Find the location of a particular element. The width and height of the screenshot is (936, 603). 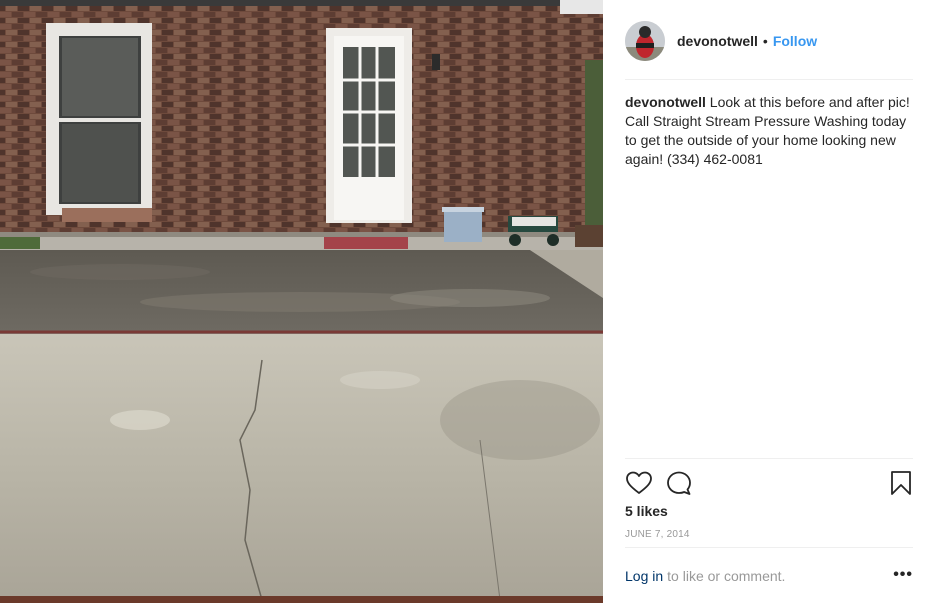

avatar-image is located at coordinates (645, 40).